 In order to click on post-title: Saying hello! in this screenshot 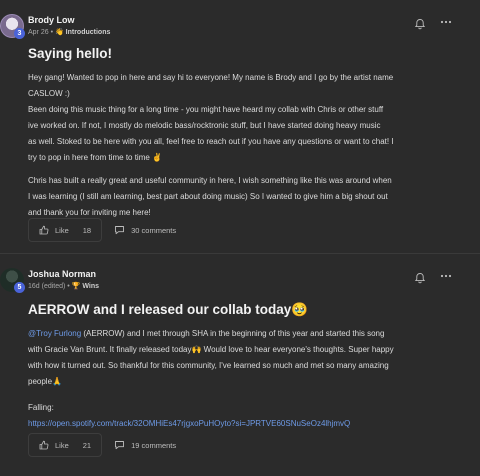, I will do `click(70, 53)`.